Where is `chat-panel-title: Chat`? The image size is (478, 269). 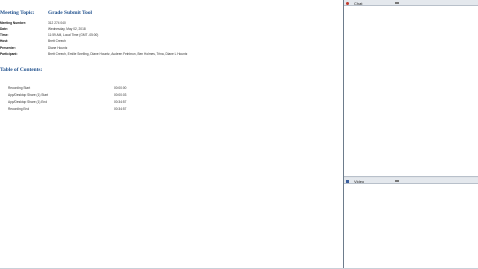 chat-panel-title: Chat is located at coordinates (358, 3).